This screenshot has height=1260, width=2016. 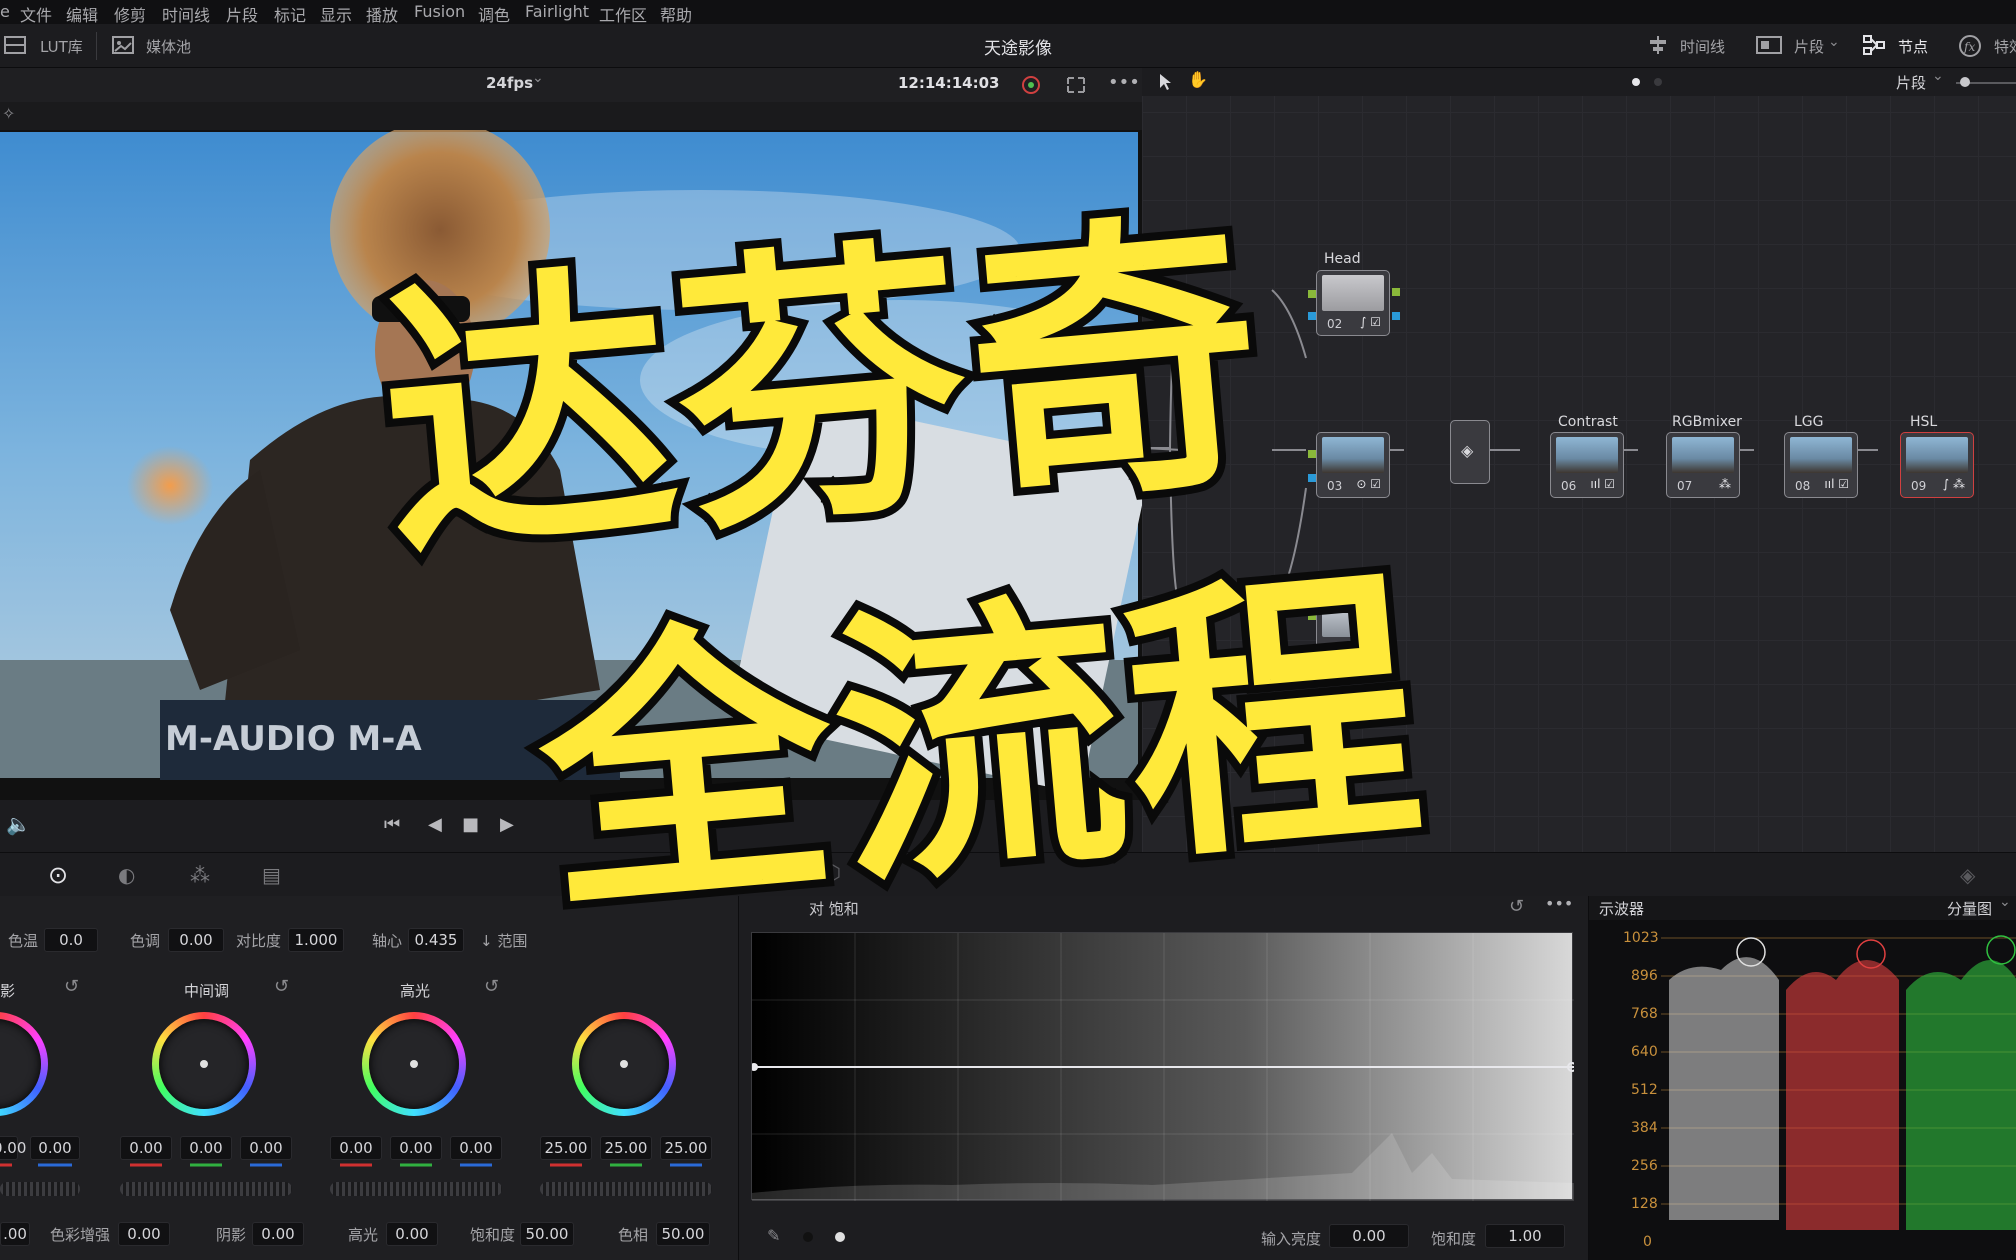 I want to click on input-luma-value: 0.00, so click(x=1369, y=1236).